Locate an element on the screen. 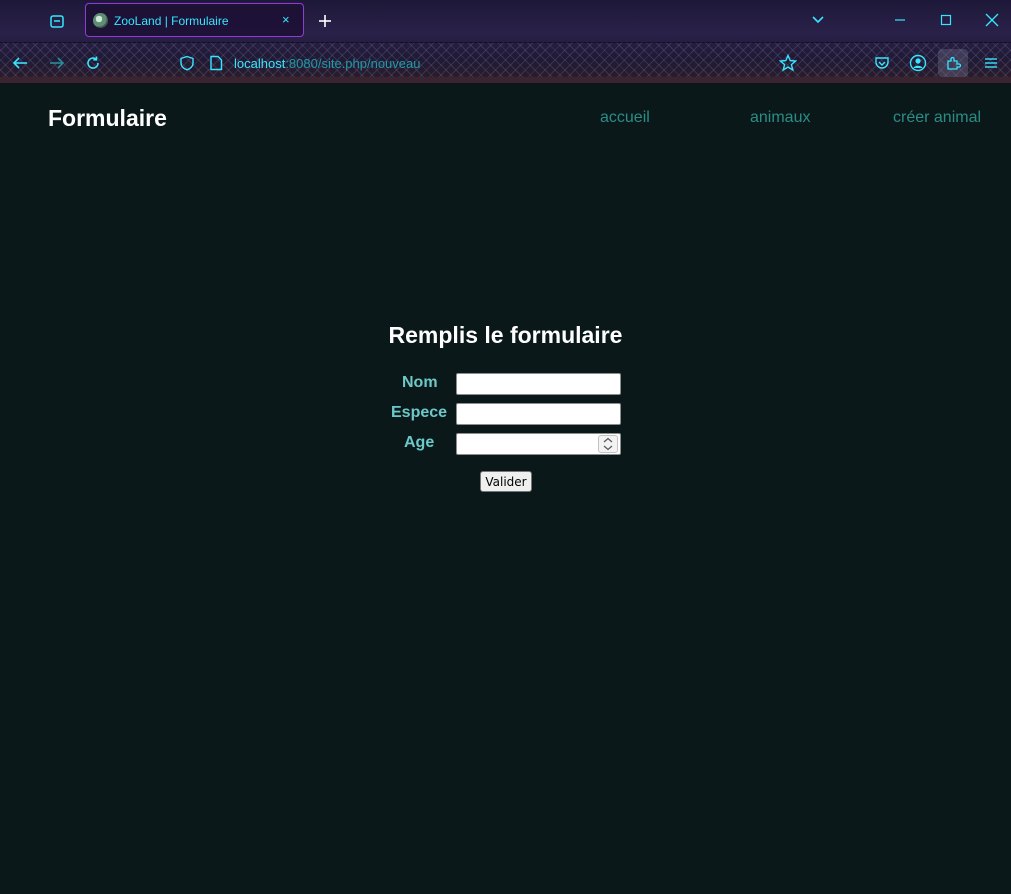 This screenshot has width=1011, height=894. espece-input is located at coordinates (538, 414).